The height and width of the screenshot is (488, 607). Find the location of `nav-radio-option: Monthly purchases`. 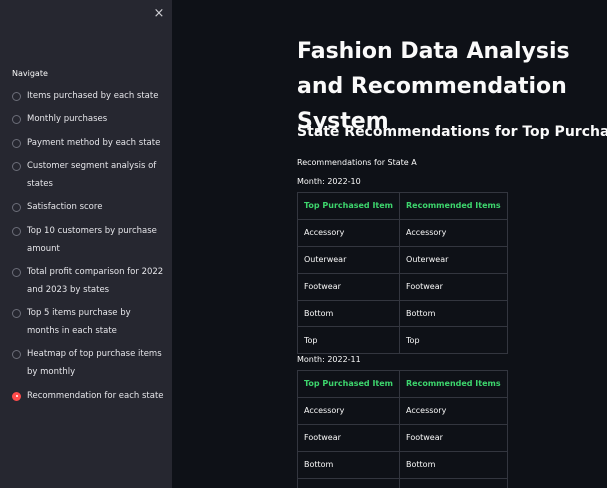

nav-radio-option: Monthly purchases is located at coordinates (88, 120).